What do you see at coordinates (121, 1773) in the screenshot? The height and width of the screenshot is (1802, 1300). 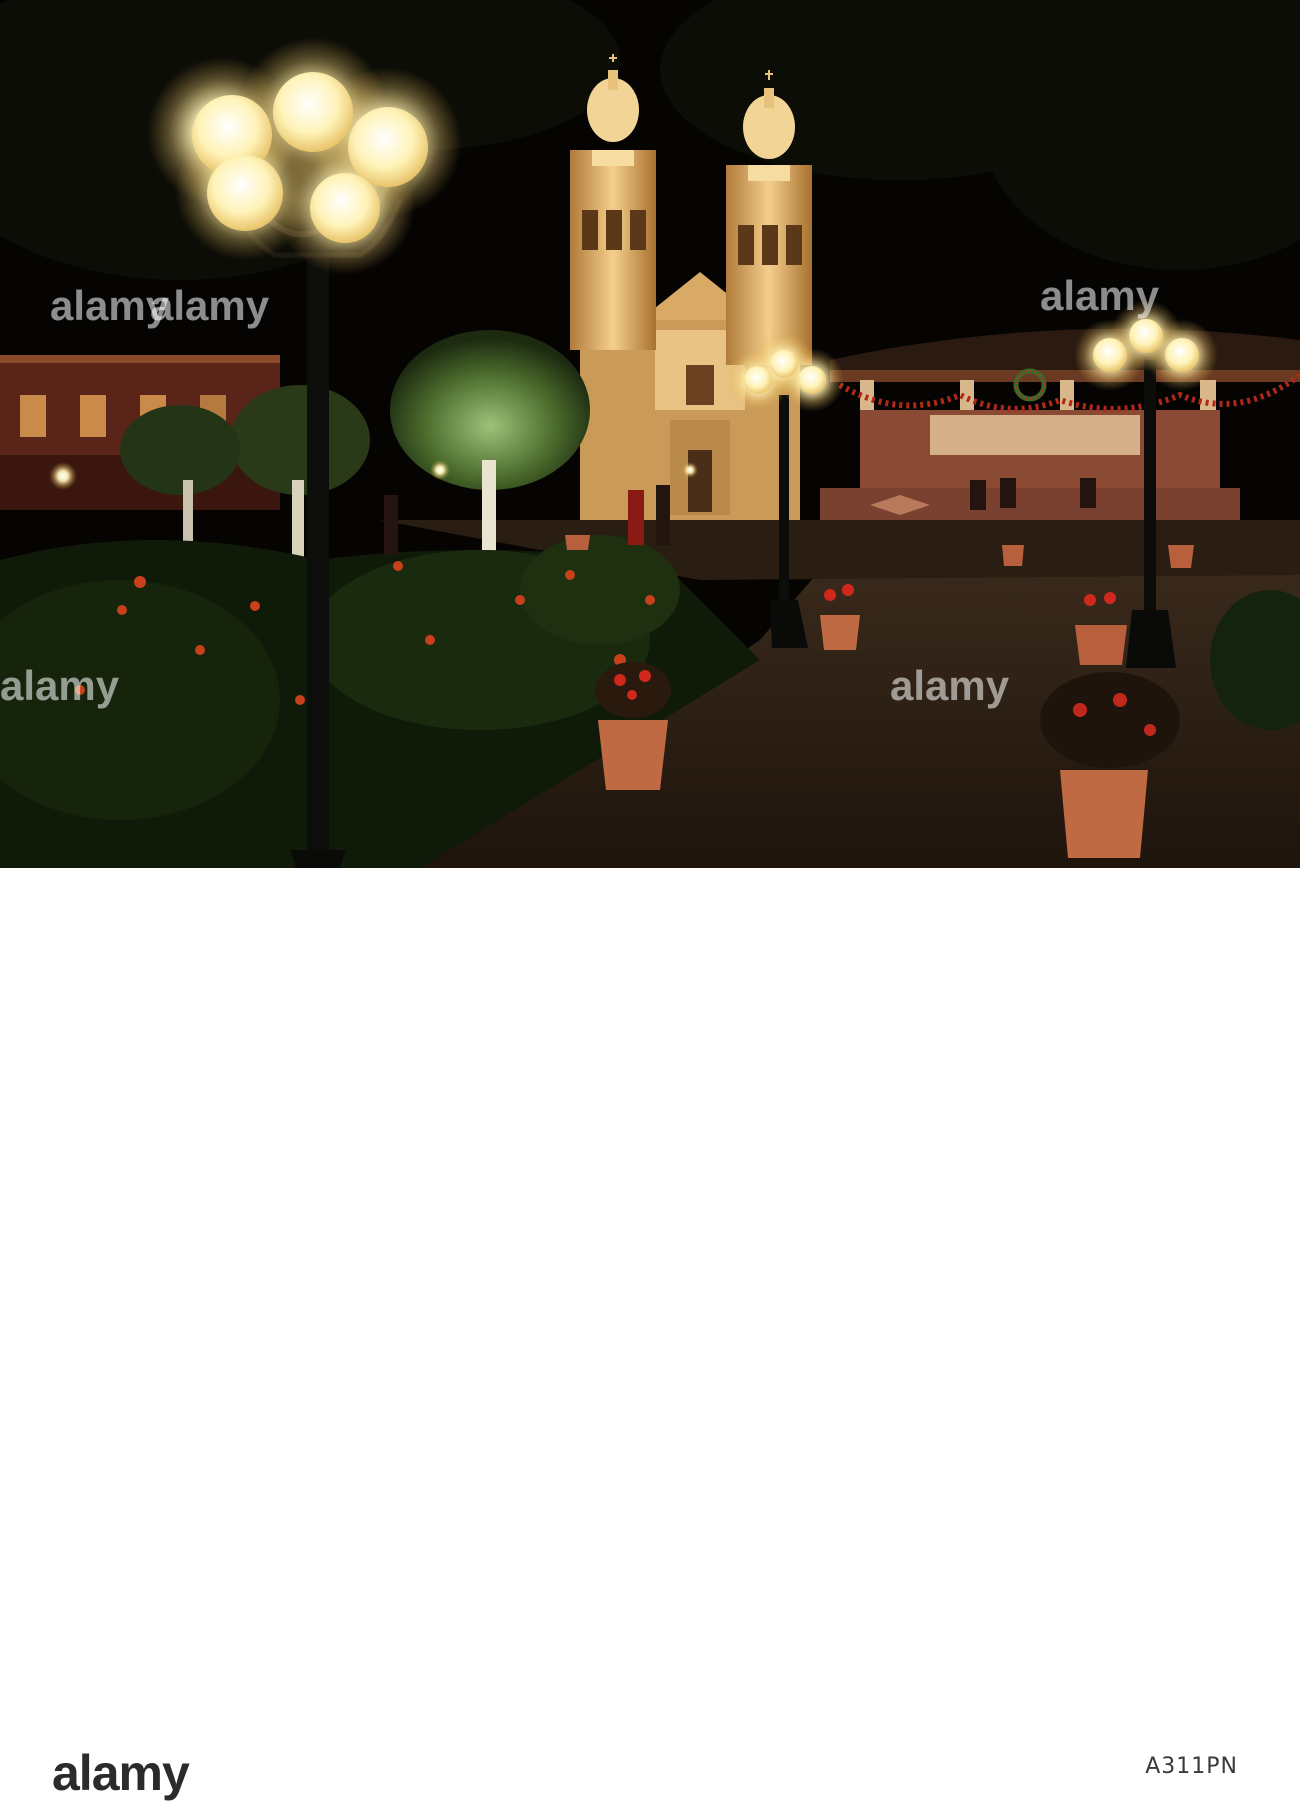 I see `brand-logo: alamy` at bounding box center [121, 1773].